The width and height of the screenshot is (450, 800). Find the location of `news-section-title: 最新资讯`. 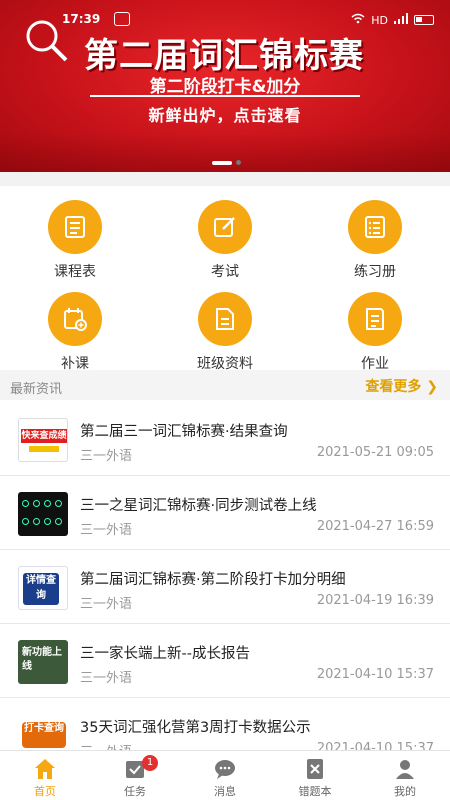

news-section-title: 最新资讯 is located at coordinates (36, 389).